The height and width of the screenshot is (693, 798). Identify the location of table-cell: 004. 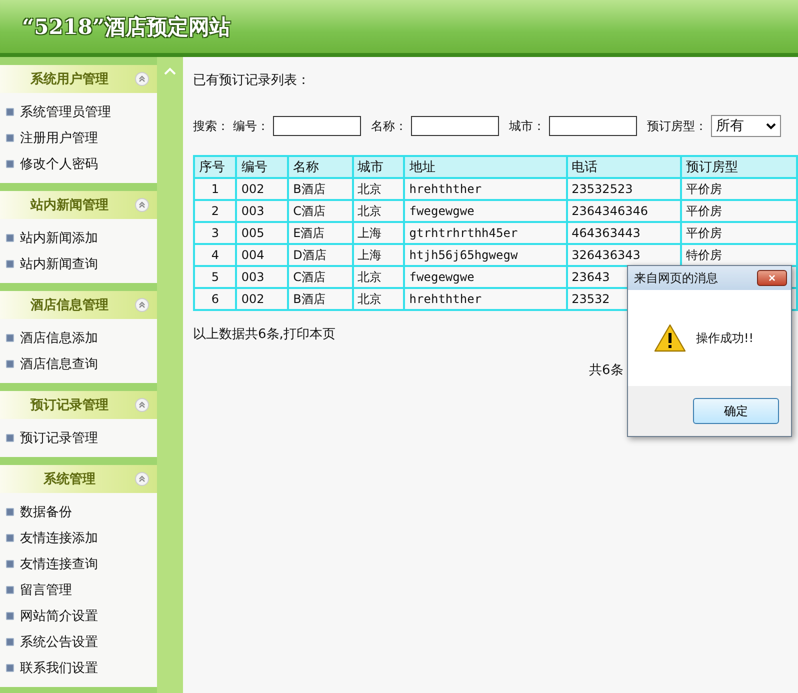
(262, 255).